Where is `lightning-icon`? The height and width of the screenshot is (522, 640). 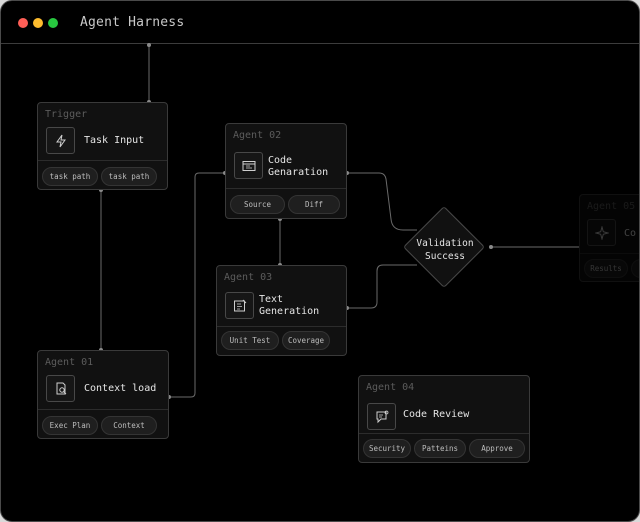 lightning-icon is located at coordinates (60, 140).